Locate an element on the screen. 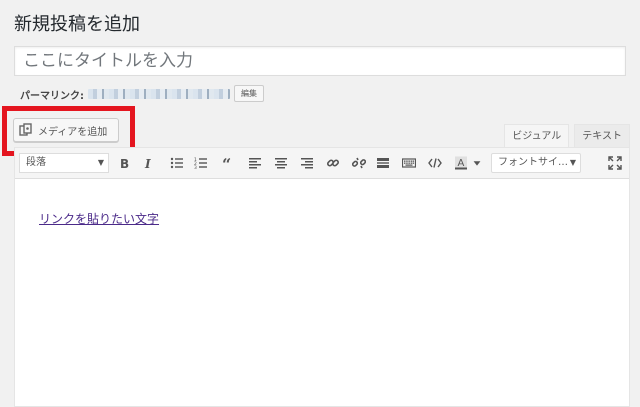 Image resolution: width=640 pixels, height=407 pixels. tab-text: テキスト is located at coordinates (602, 136).